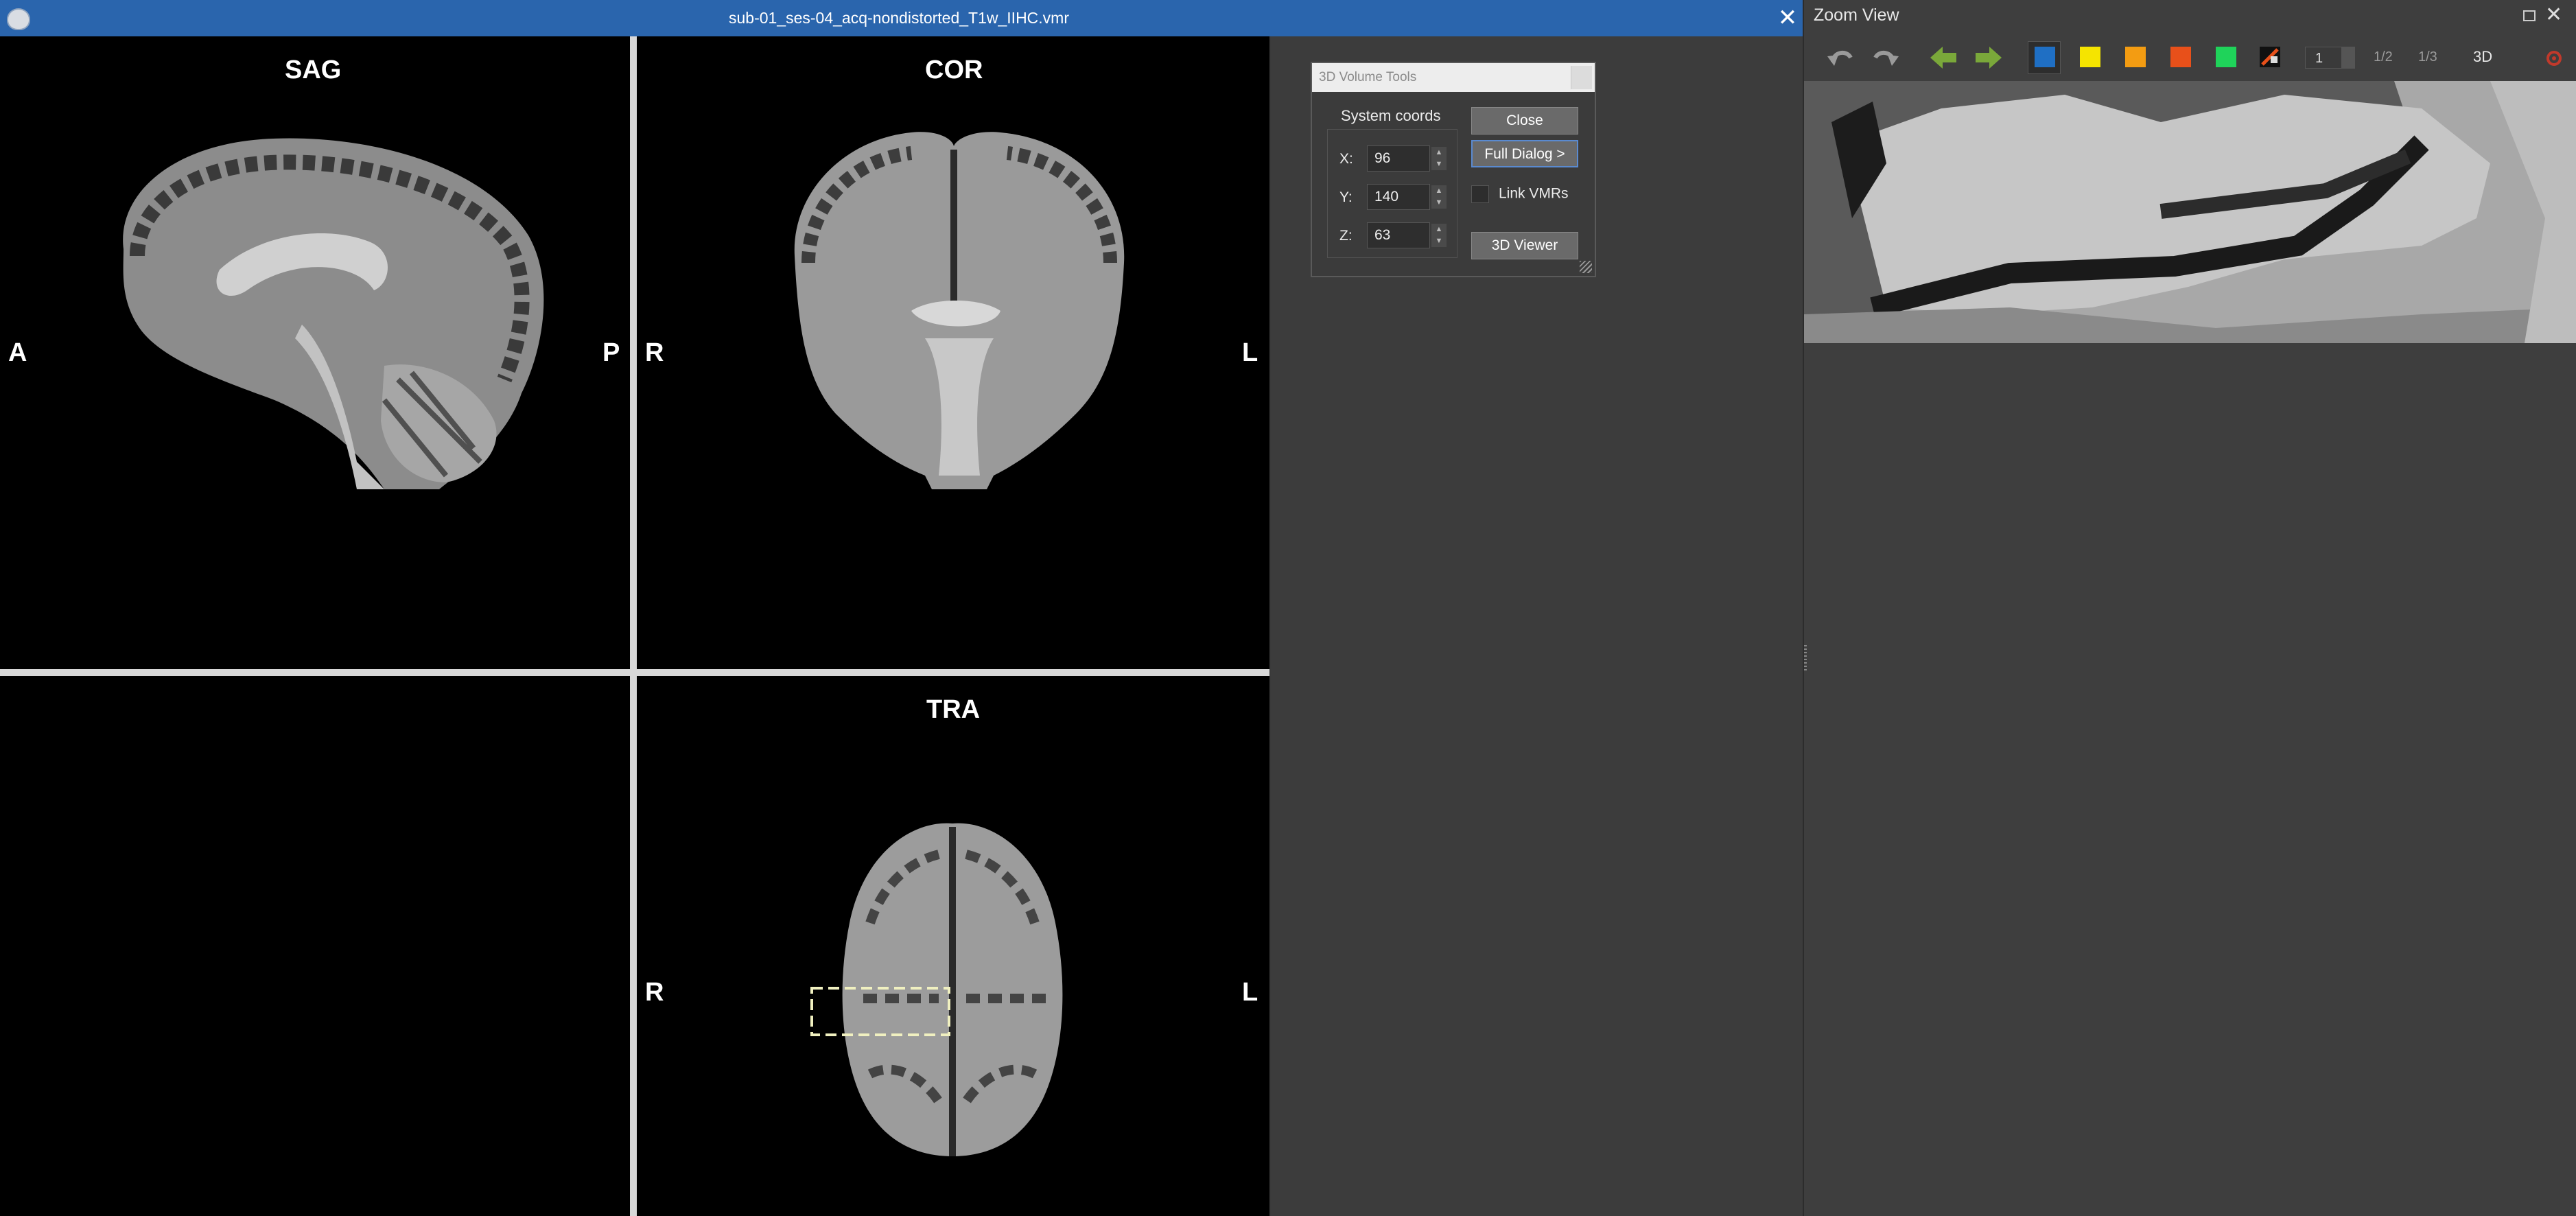 The image size is (2576, 1216). I want to click on color-swatch-orange, so click(2135, 57).